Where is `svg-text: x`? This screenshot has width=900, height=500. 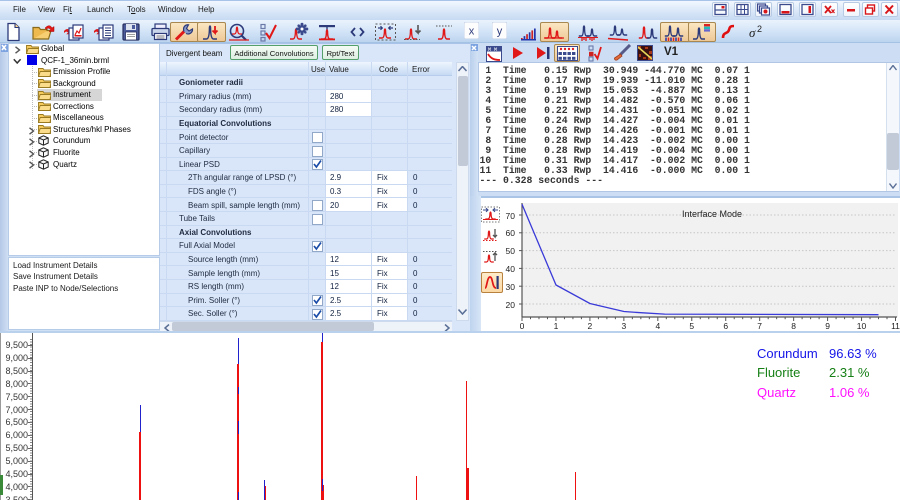 svg-text: x is located at coordinates (472, 32).